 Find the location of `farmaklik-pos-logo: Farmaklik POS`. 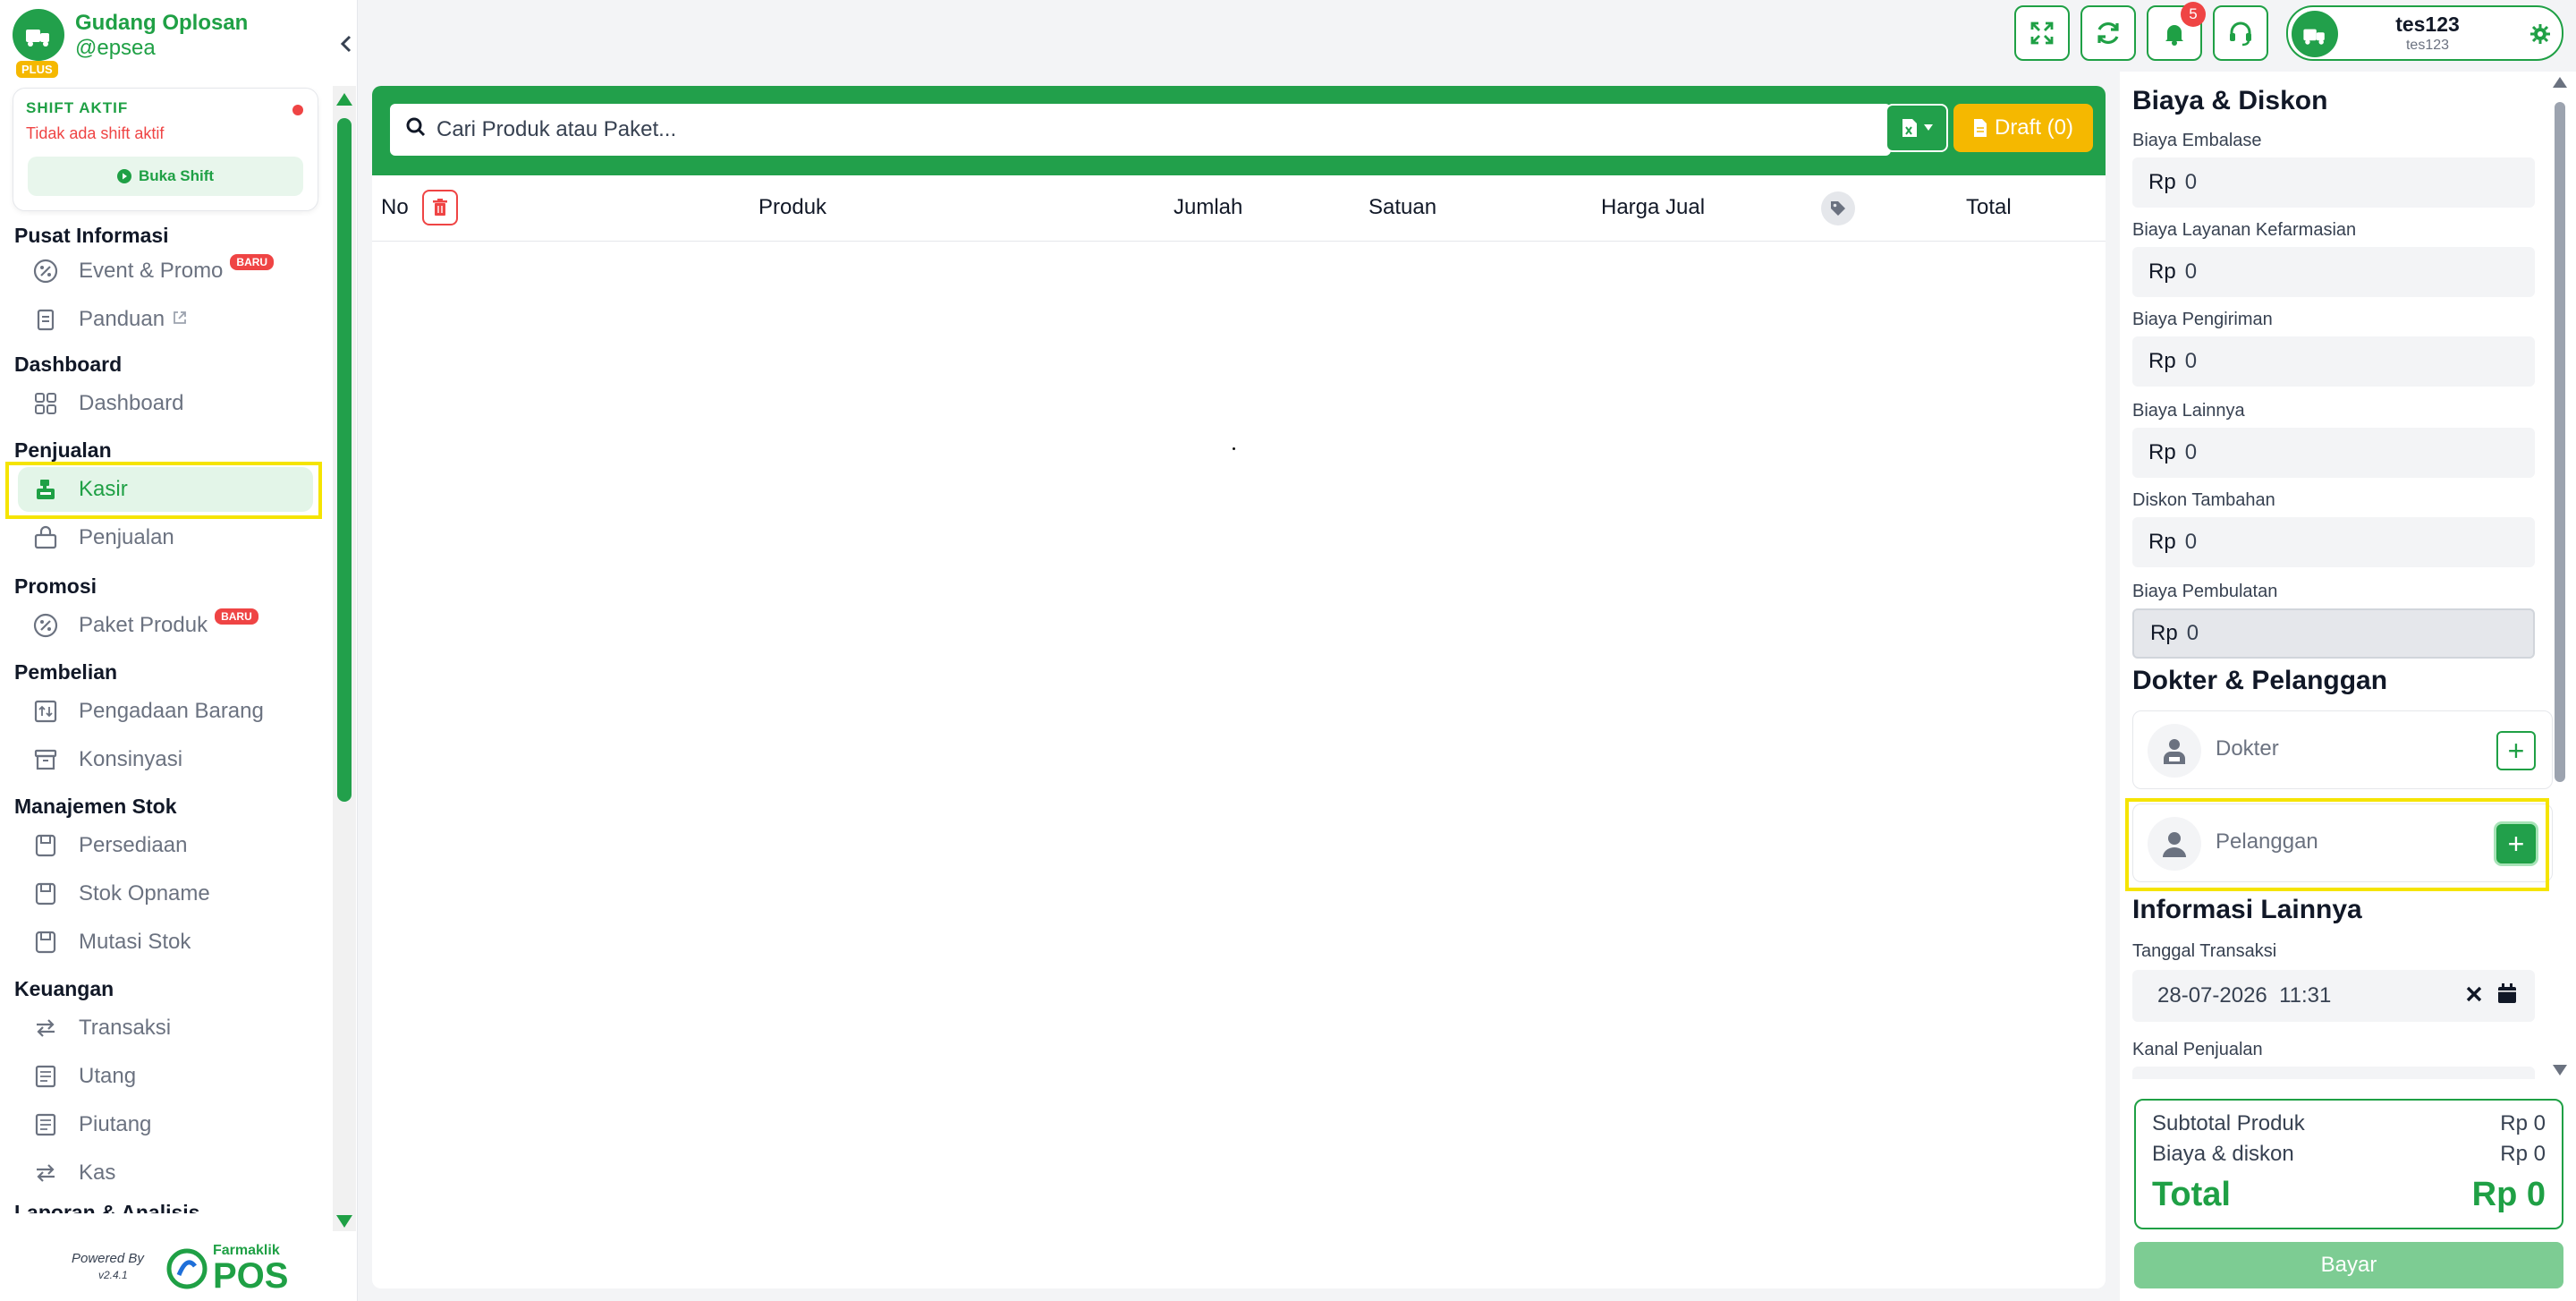

farmaklik-pos-logo: Farmaklik POS is located at coordinates (227, 1269).